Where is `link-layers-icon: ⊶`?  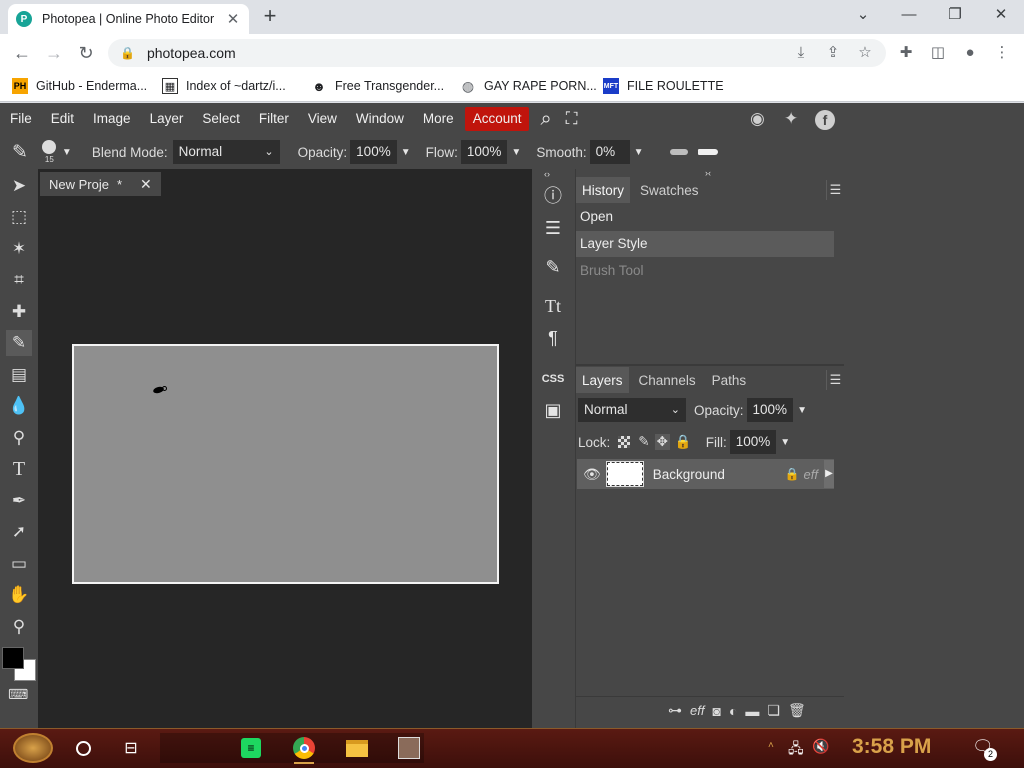
link-layers-icon: ⊶ is located at coordinates (675, 710).